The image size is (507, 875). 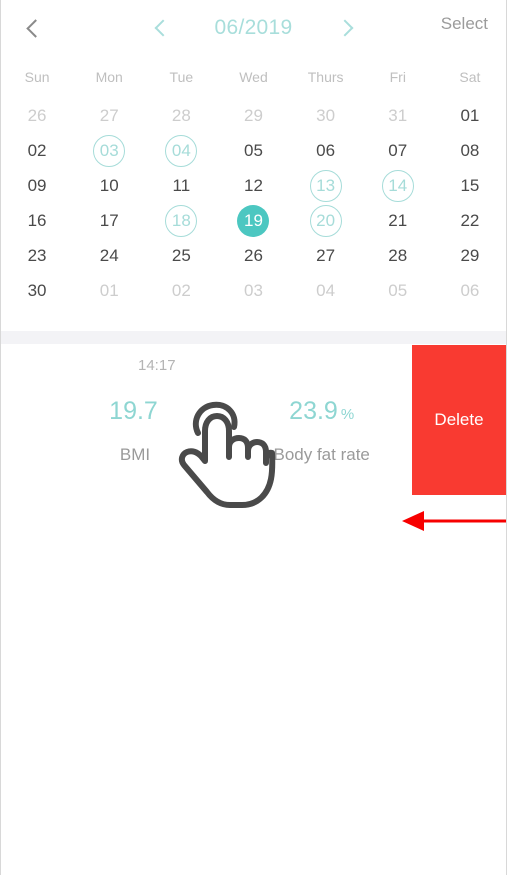 What do you see at coordinates (326, 185) in the screenshot?
I see `calendar-day-cell: 13` at bounding box center [326, 185].